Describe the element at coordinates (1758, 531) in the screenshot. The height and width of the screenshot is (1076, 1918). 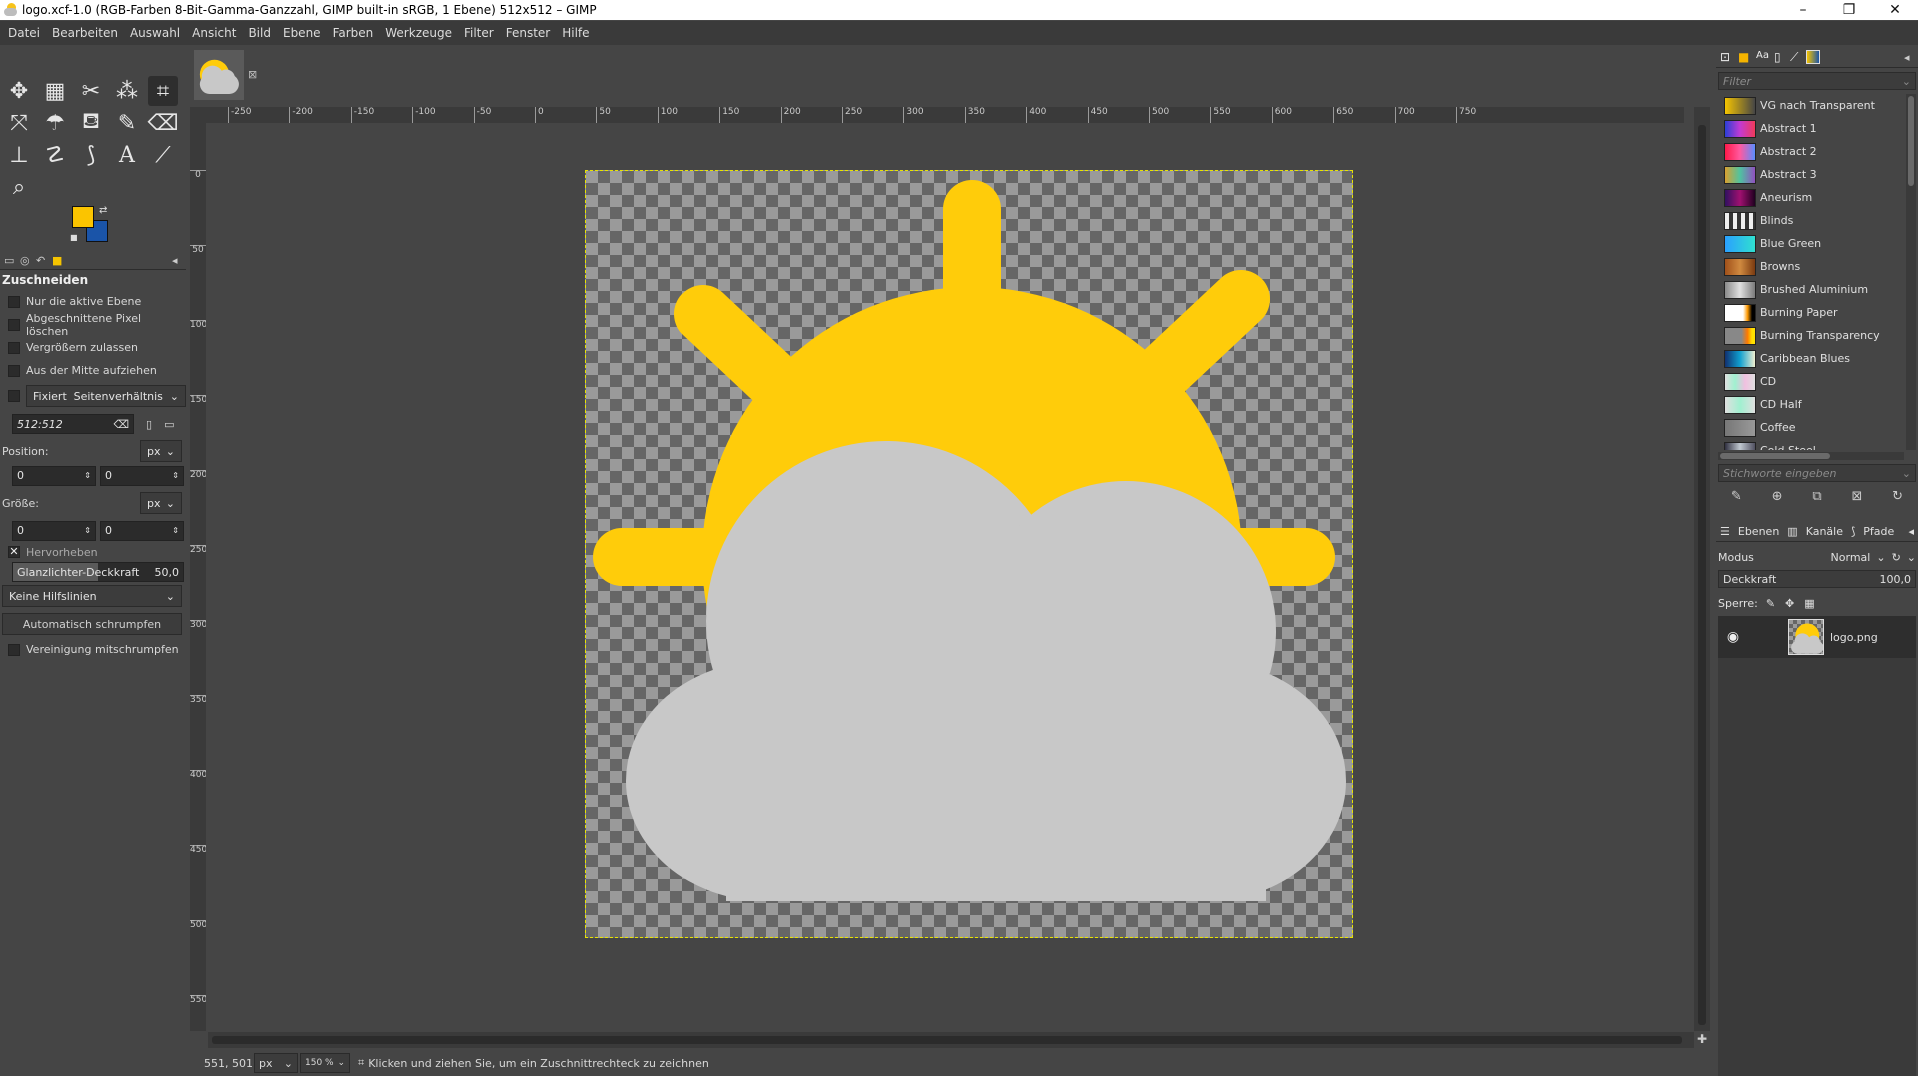
I see `tab-layers: Ebenen` at that location.